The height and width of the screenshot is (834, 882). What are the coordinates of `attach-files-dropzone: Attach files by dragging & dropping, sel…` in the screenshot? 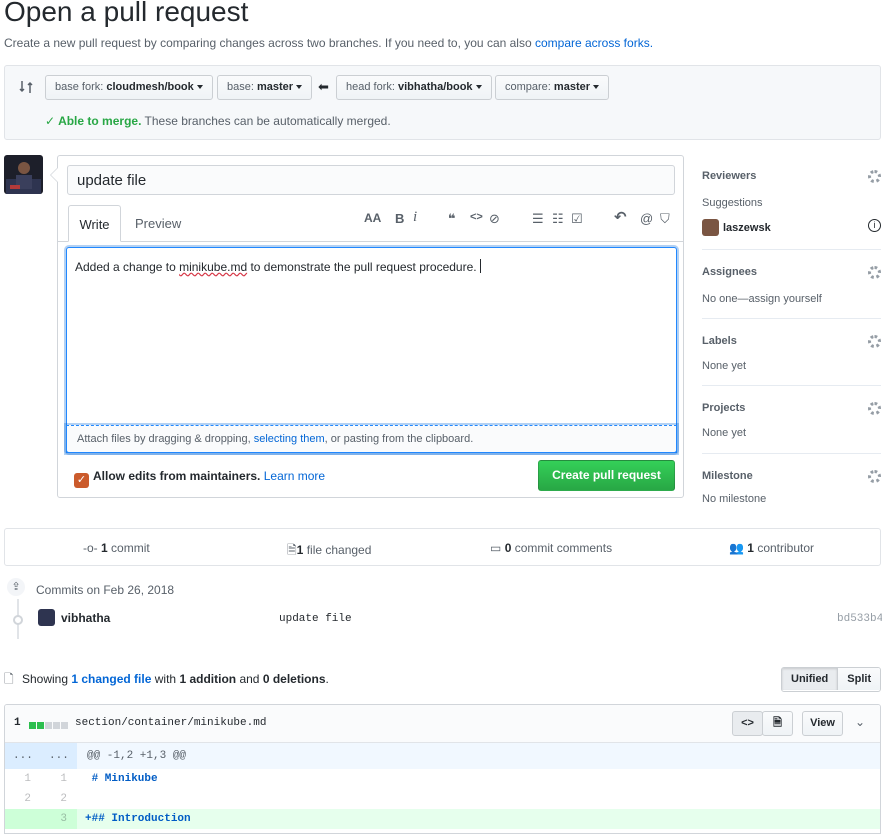 It's located at (371, 439).